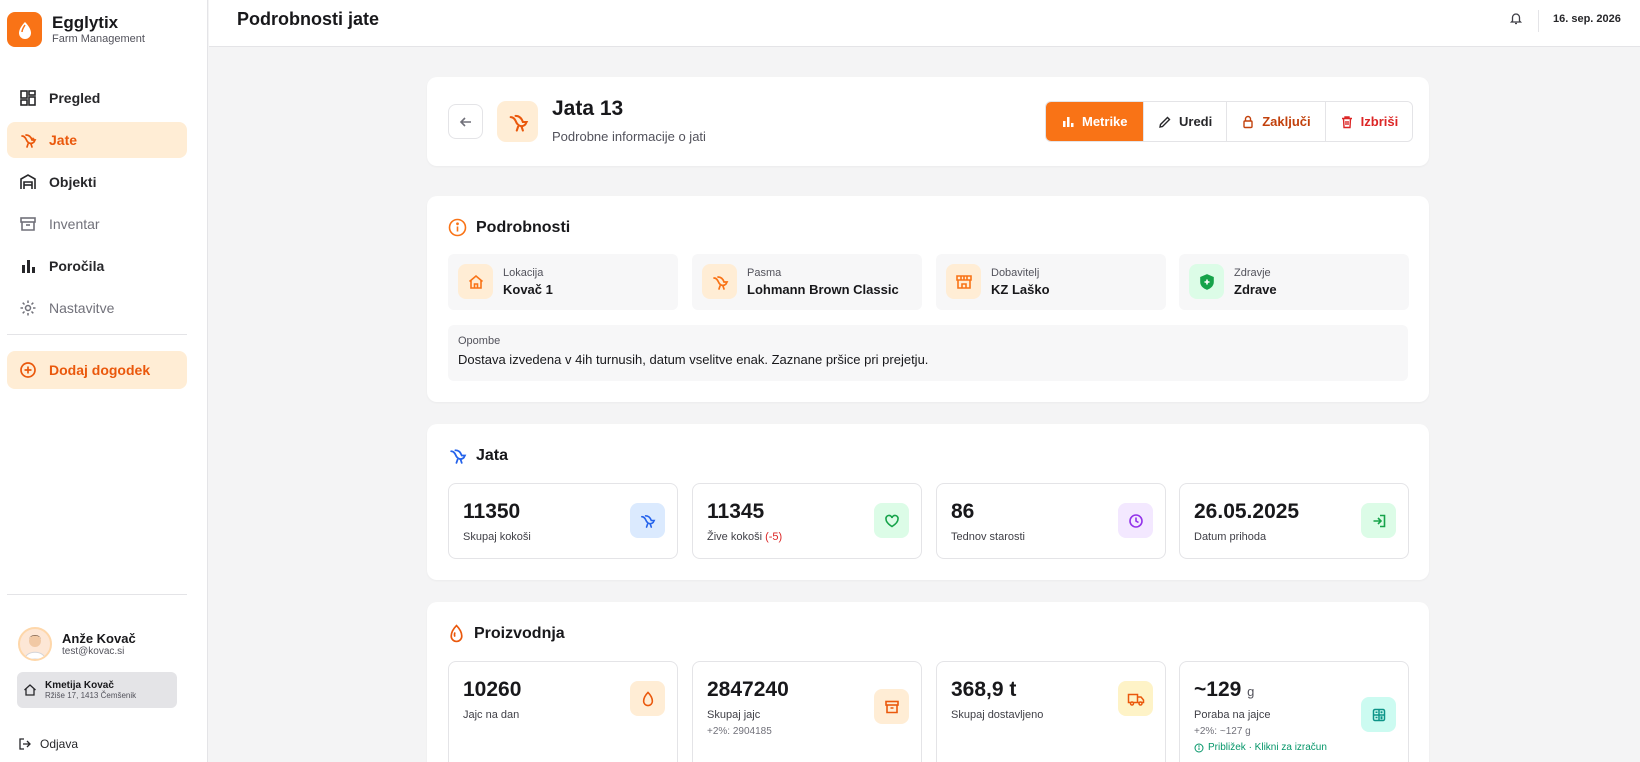 The width and height of the screenshot is (1640, 762). I want to click on total-eggs-stat: 2847240 Skupaj jajc +2%: 2904185, so click(807, 711).